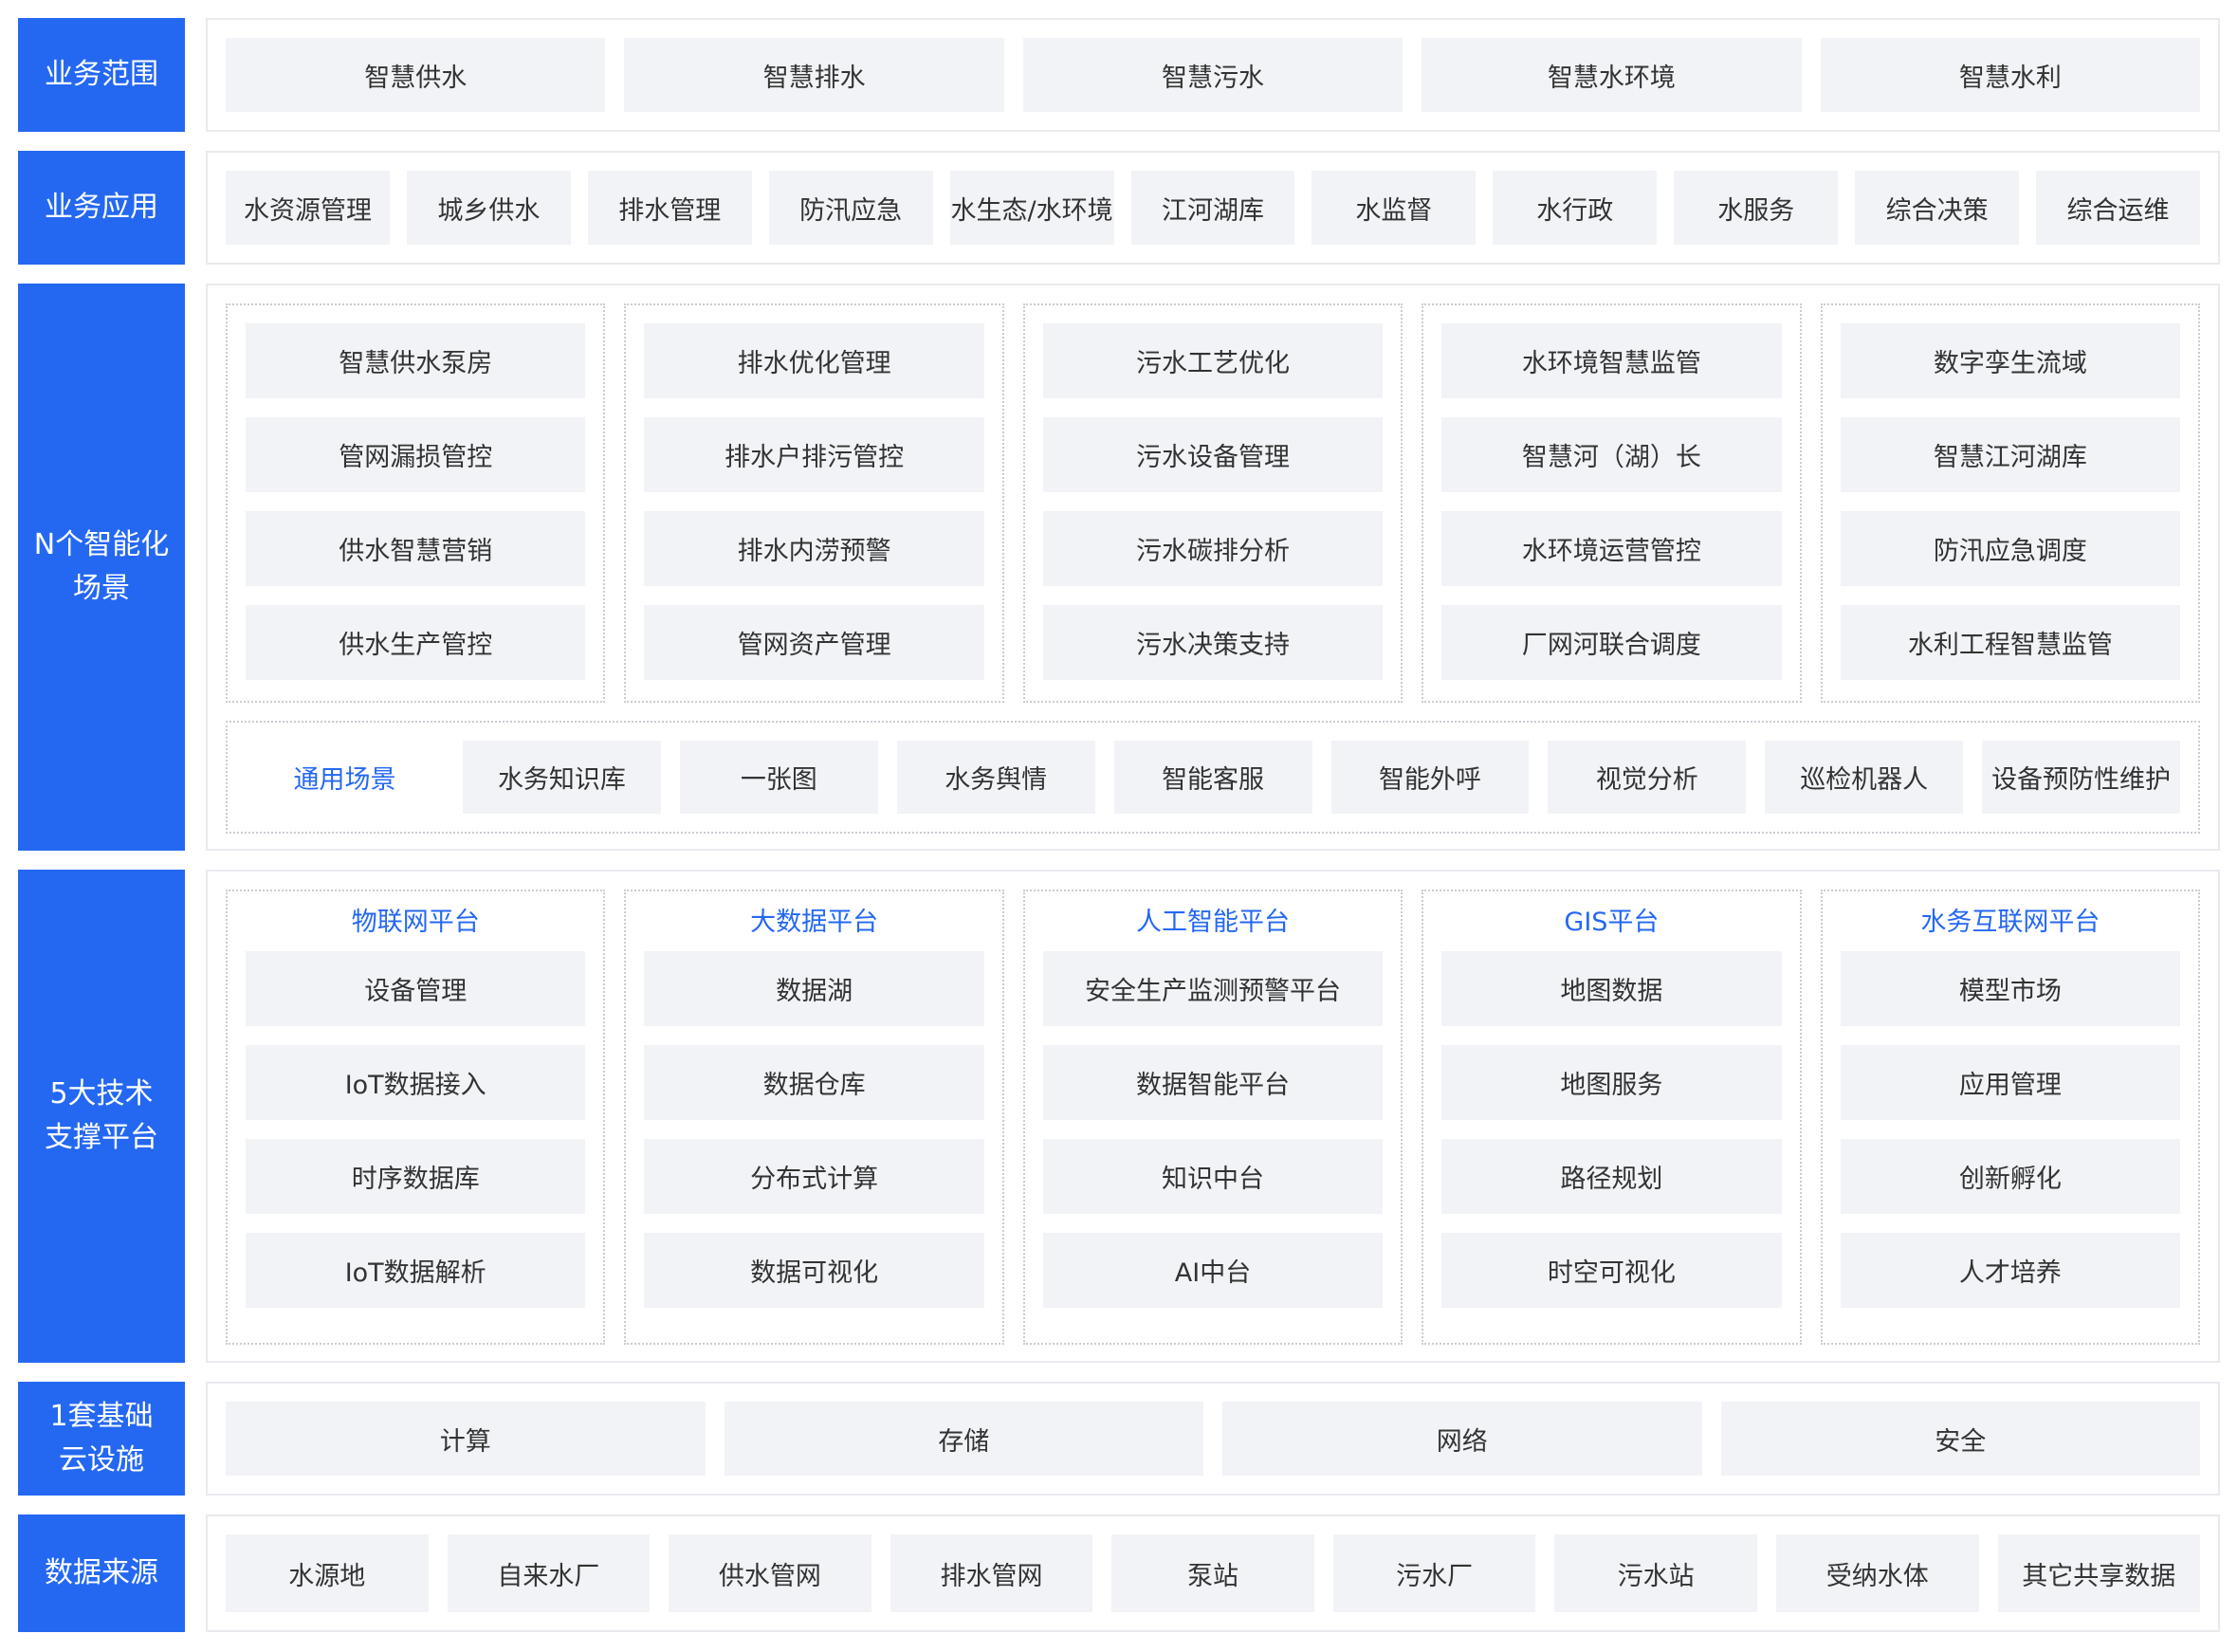 Image resolution: width=2238 pixels, height=1652 pixels. I want to click on common-scene-item: 水务舆情, so click(996, 777).